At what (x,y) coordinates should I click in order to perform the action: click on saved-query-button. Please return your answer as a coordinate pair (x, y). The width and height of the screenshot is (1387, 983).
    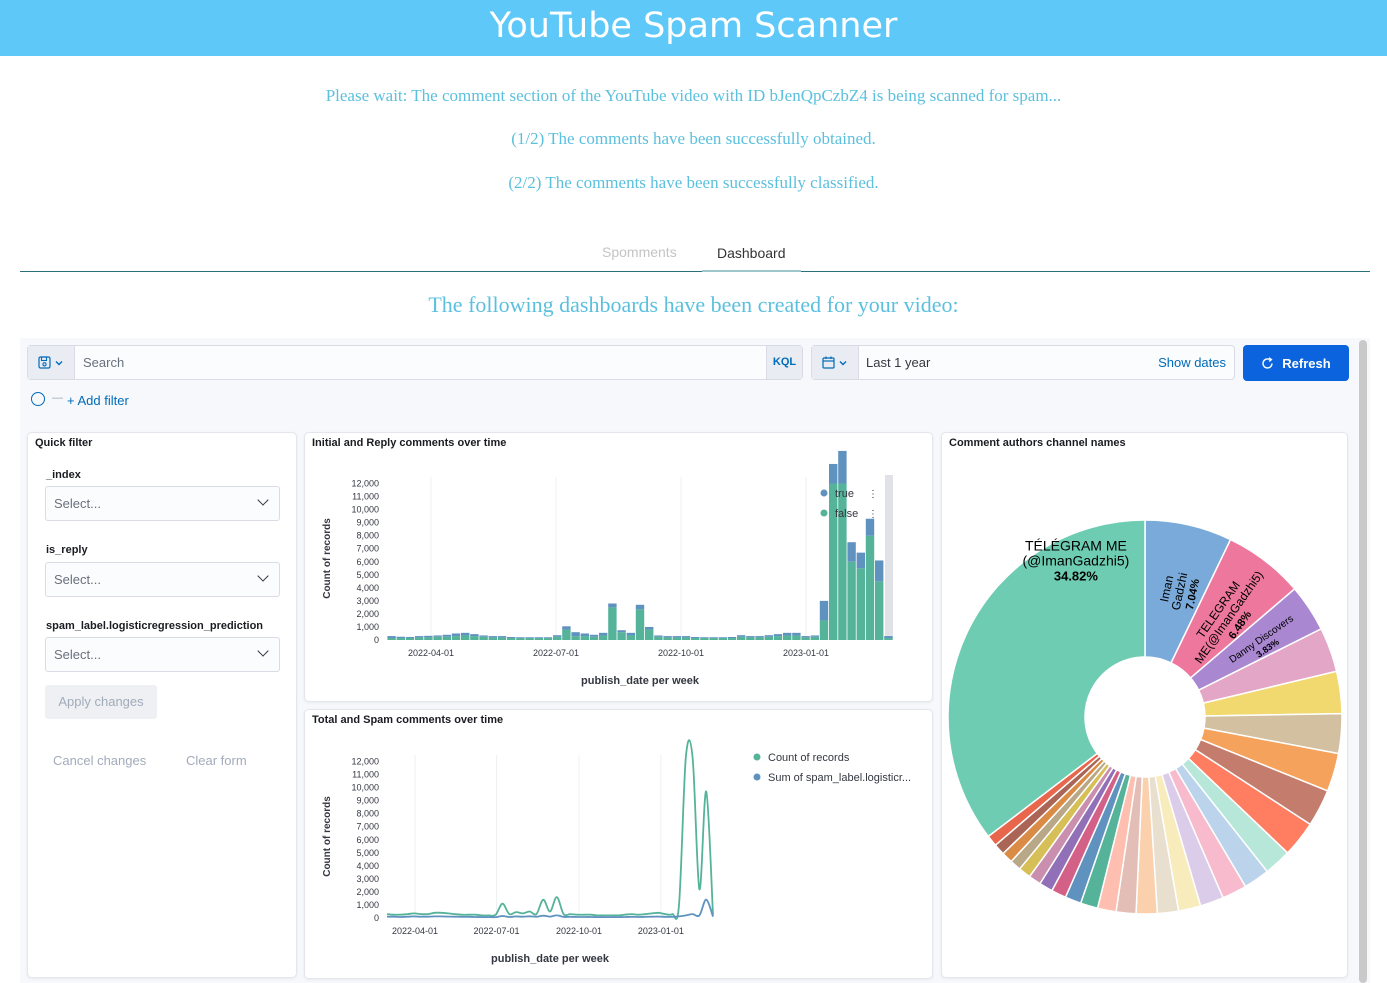
    Looking at the image, I should click on (51, 362).